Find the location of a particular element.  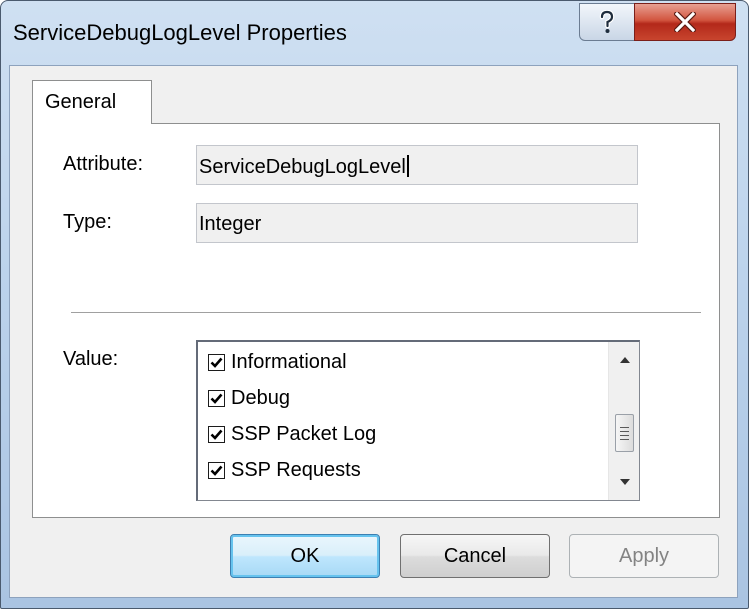

type-label: Type: is located at coordinates (87, 222).